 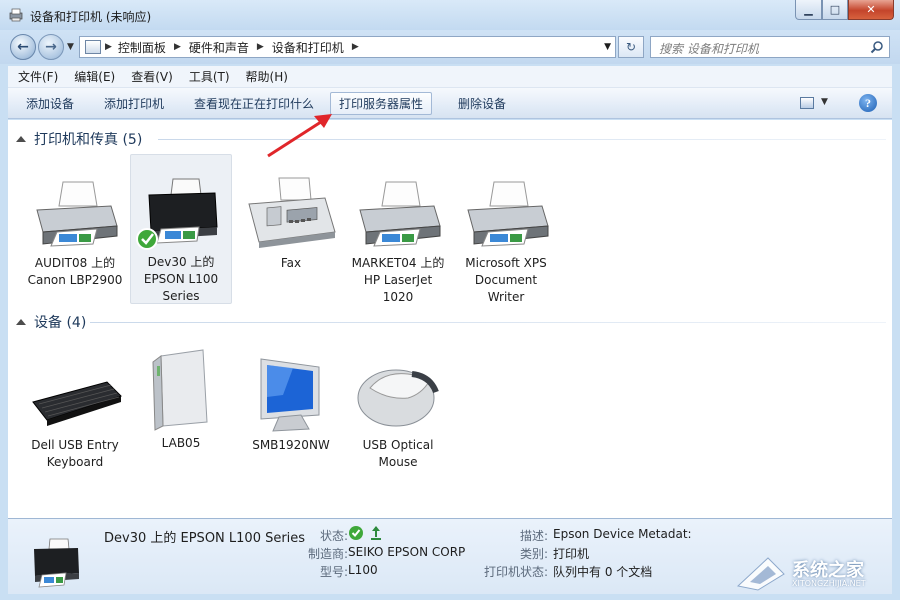 I want to click on device-label: MARKET04 上的 HP LaserJet 1020, so click(x=398, y=280).